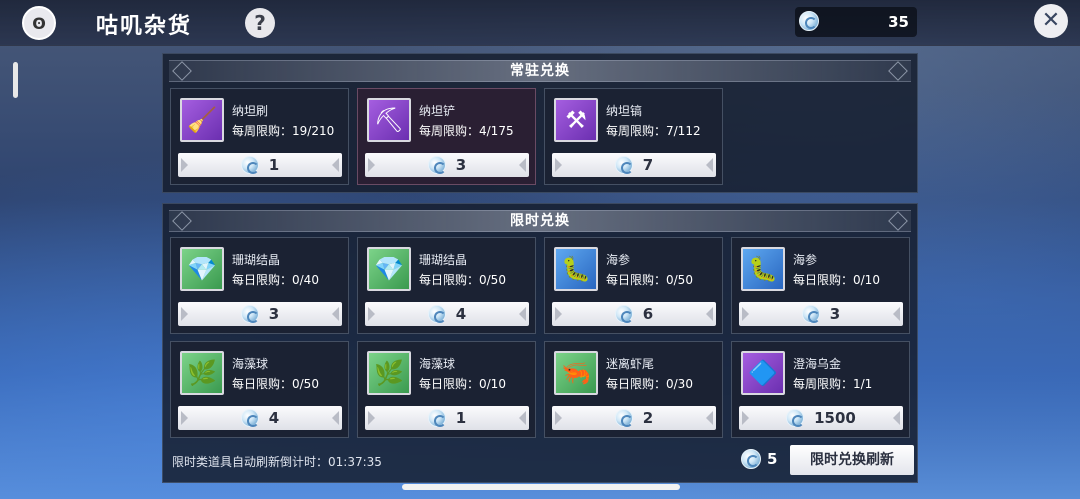  What do you see at coordinates (856, 22) in the screenshot?
I see `currency-balance: 35` at bounding box center [856, 22].